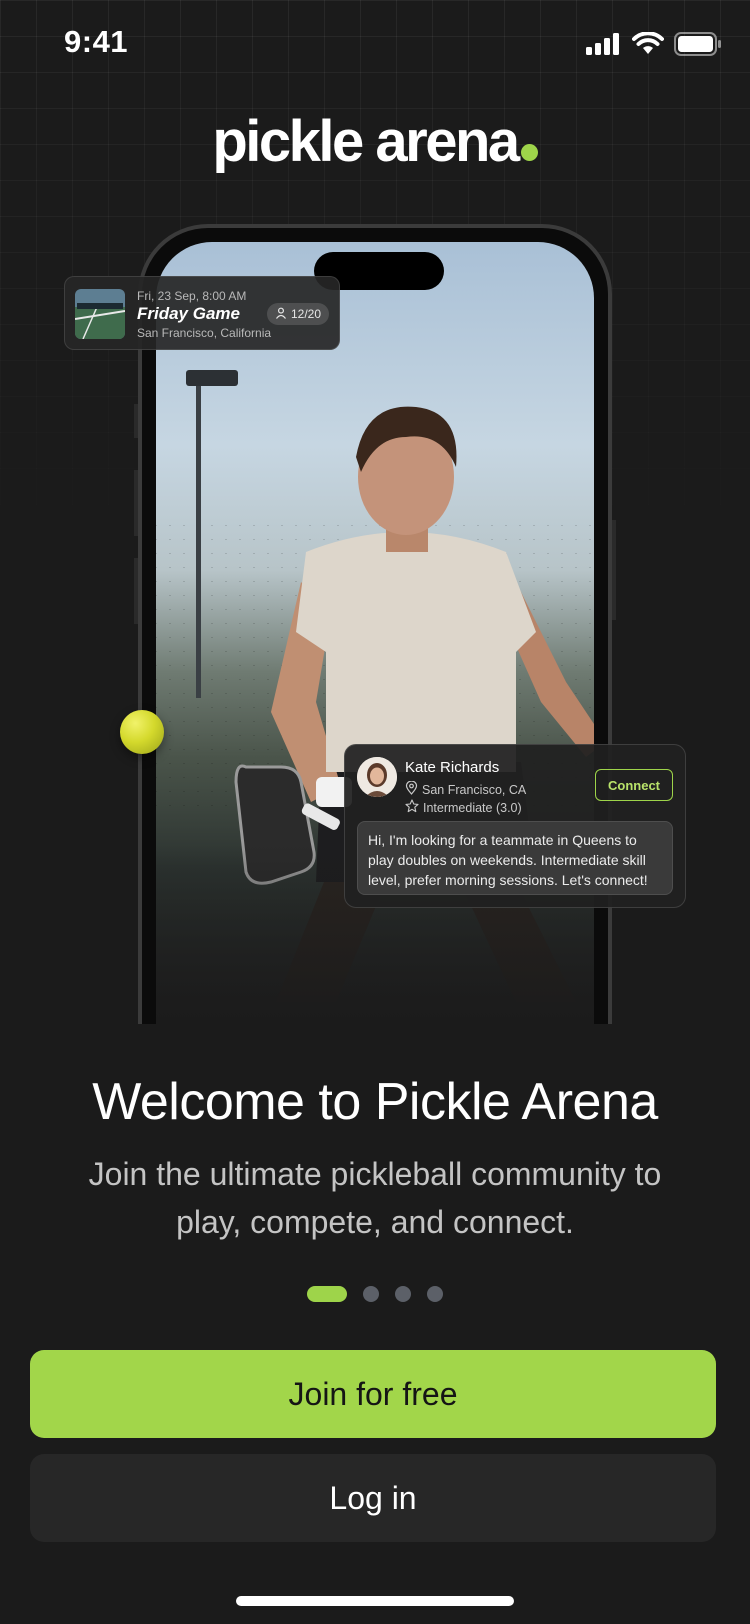 The image size is (750, 1624). Describe the element at coordinates (366, 141) in the screenshot. I see `logo-text: pickle arena` at that location.